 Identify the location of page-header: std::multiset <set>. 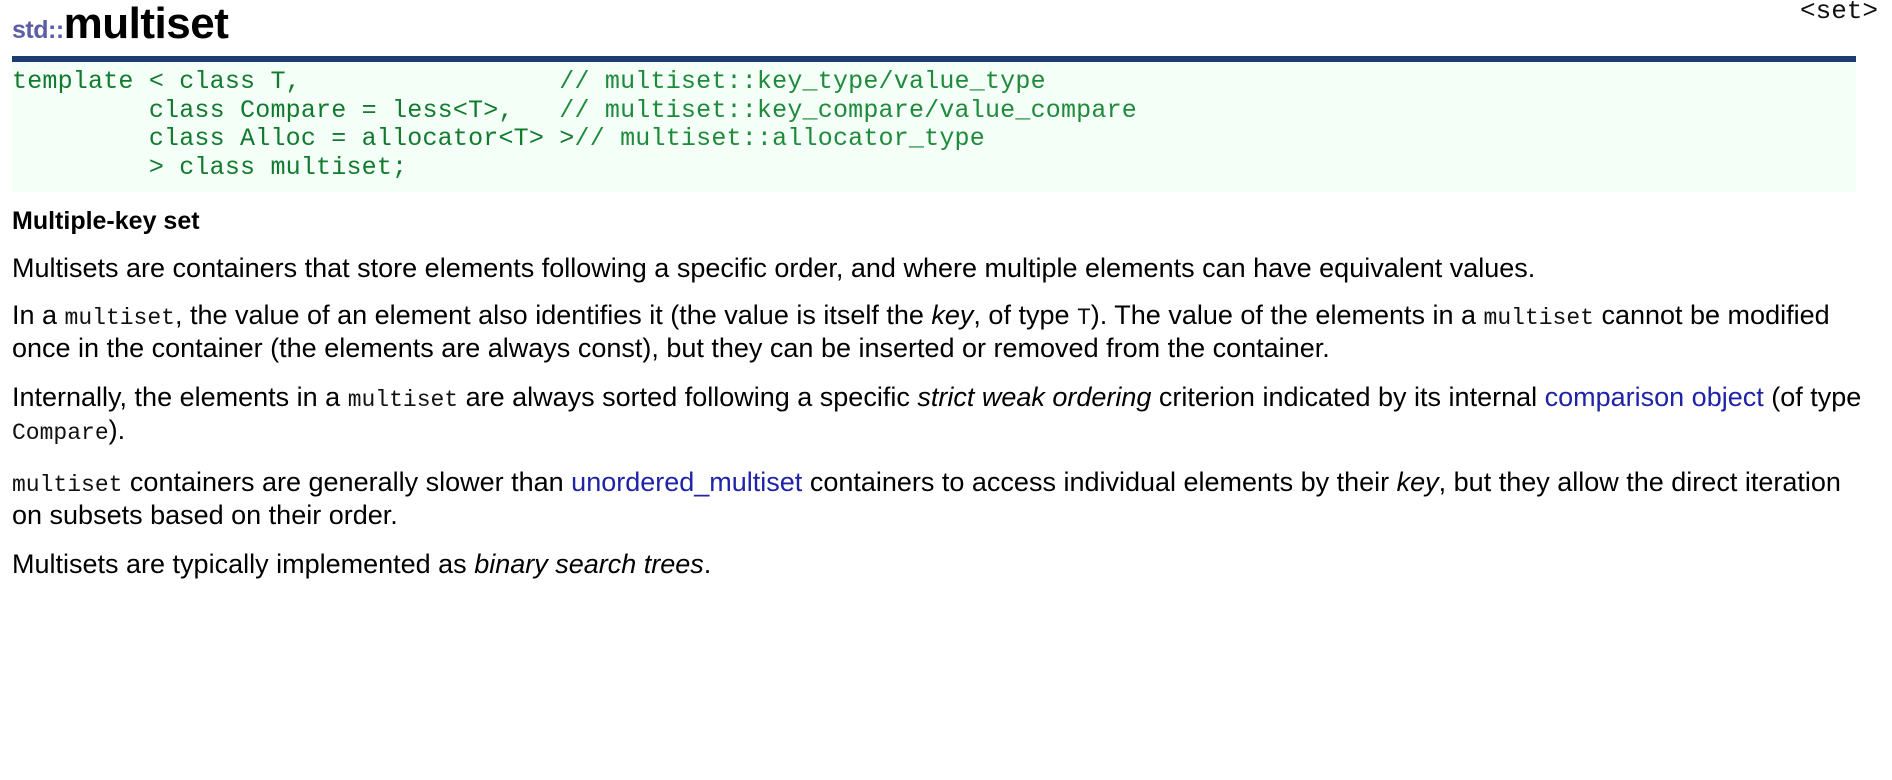
(946, 28).